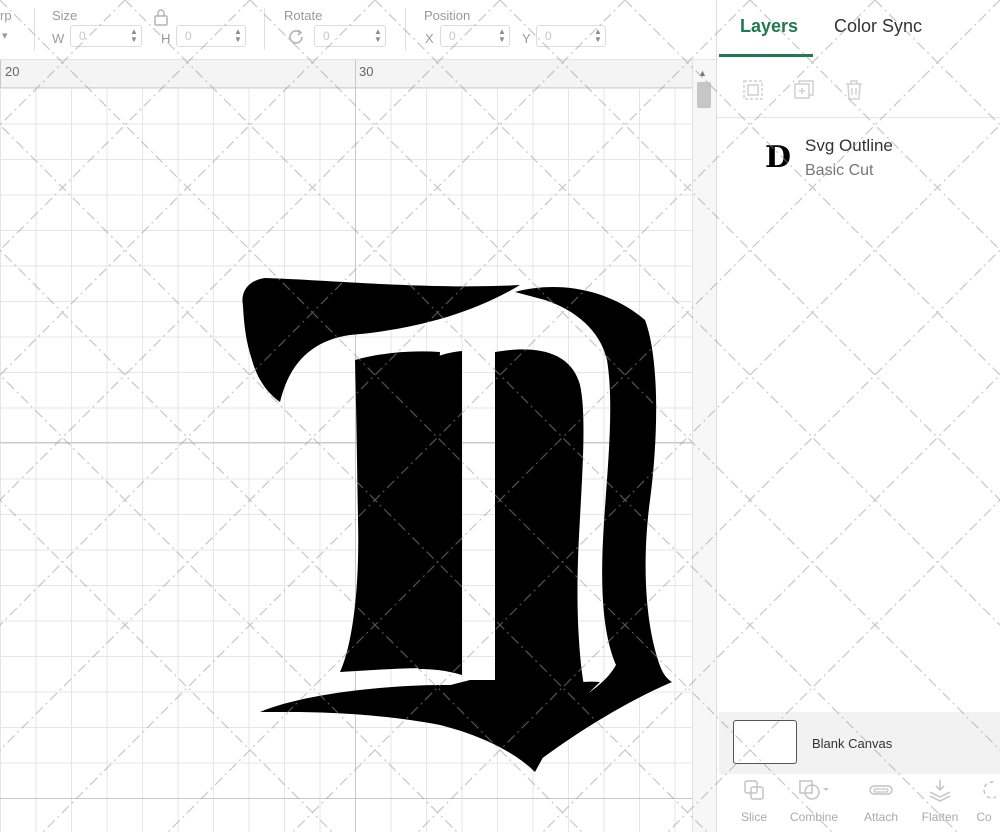 The height and width of the screenshot is (832, 1000). What do you see at coordinates (984, 817) in the screenshot?
I see `contour-label: Co` at bounding box center [984, 817].